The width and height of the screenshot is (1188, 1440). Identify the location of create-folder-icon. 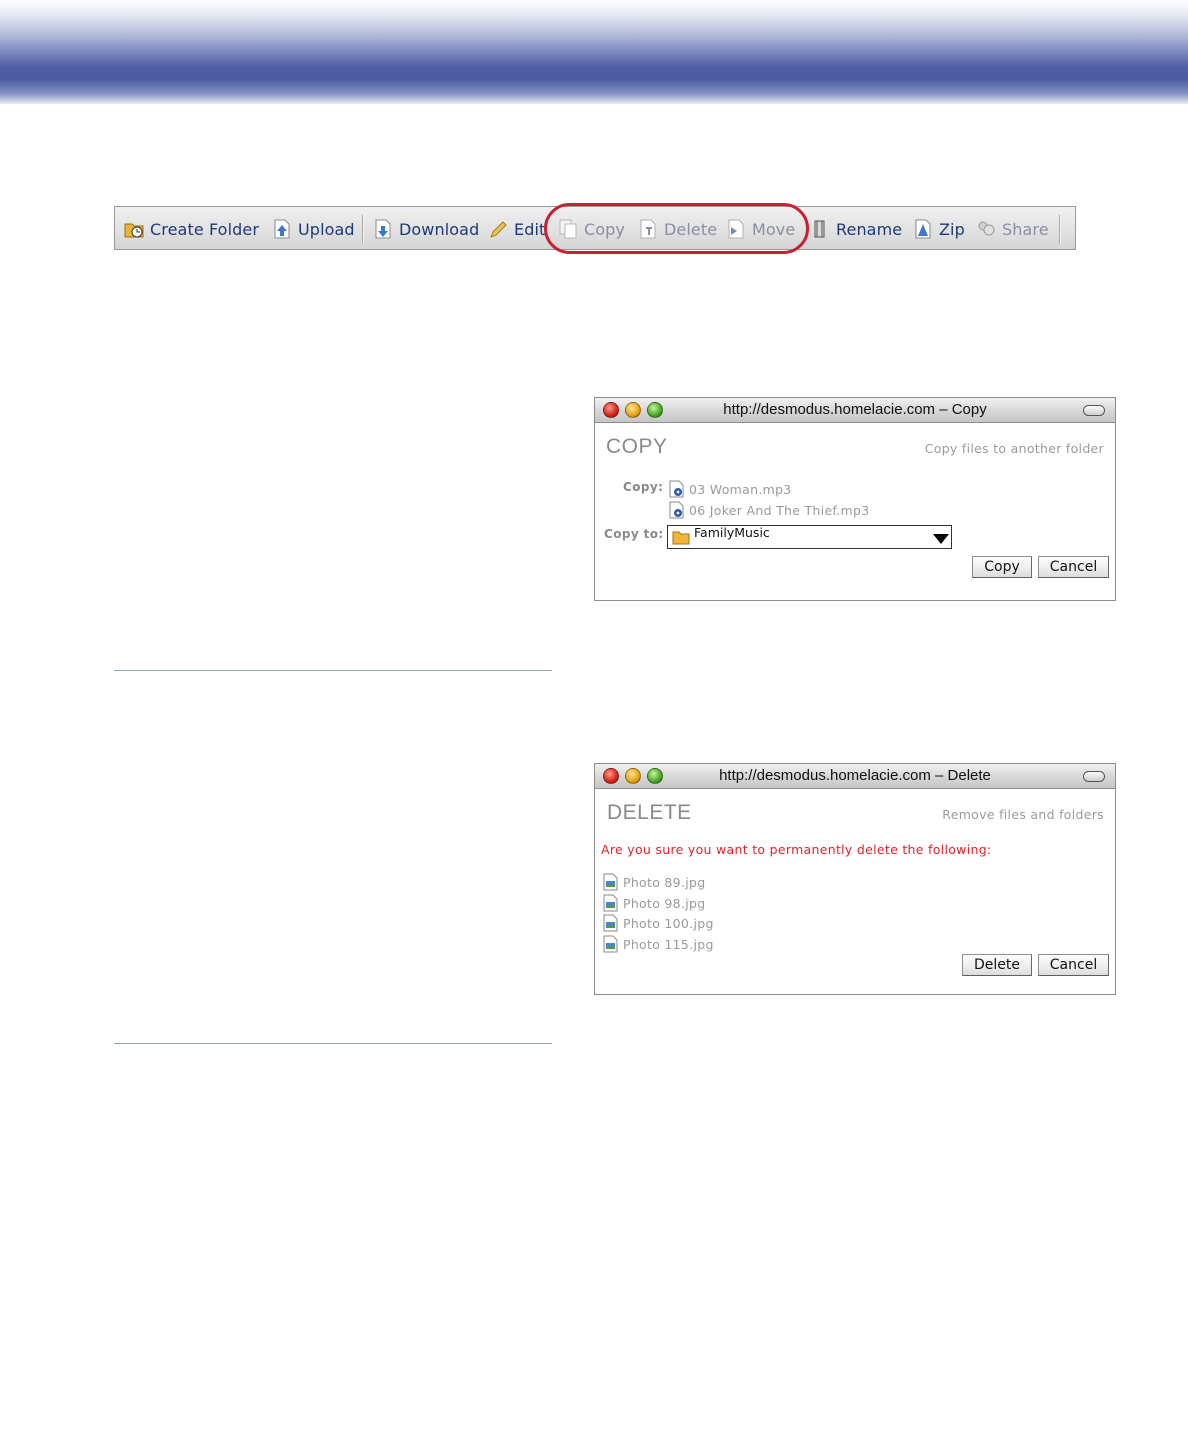
(134, 229).